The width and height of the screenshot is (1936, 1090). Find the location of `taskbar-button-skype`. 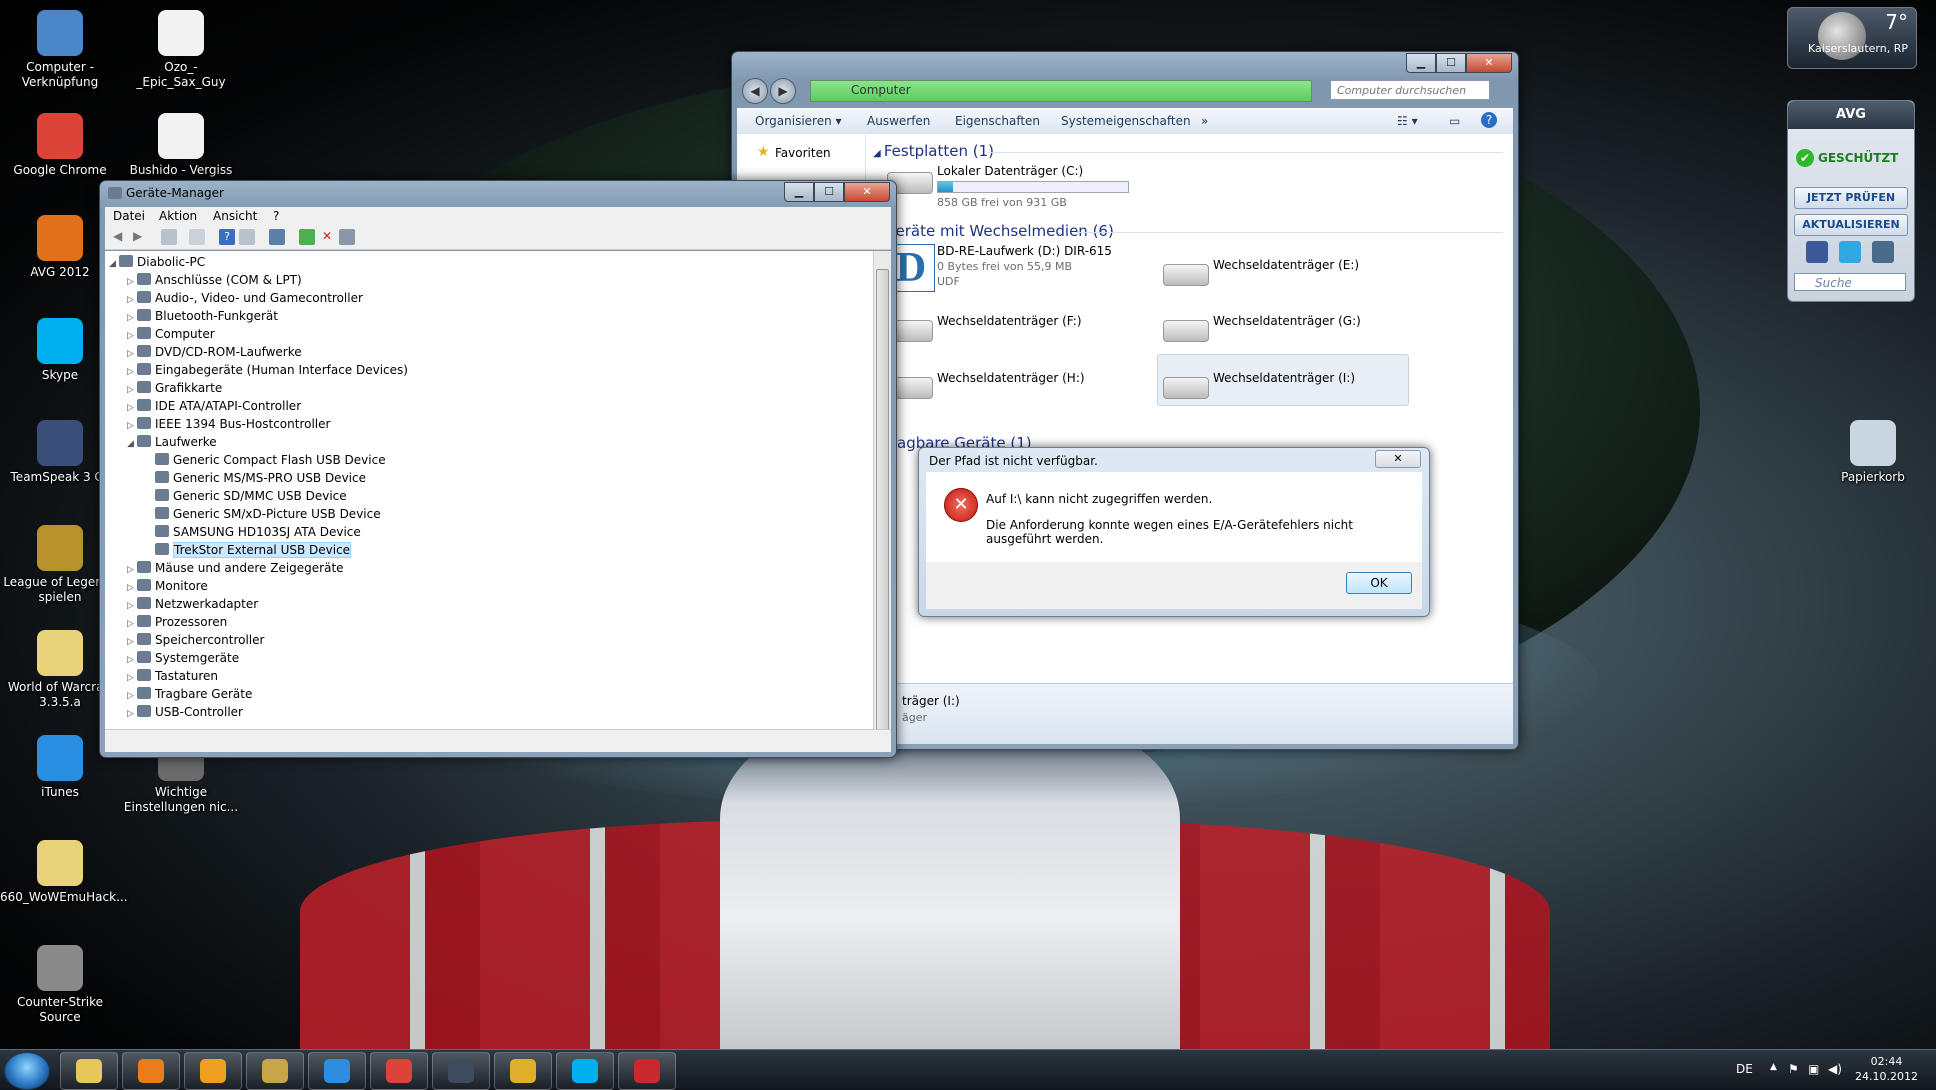

taskbar-button-skype is located at coordinates (585, 1071).